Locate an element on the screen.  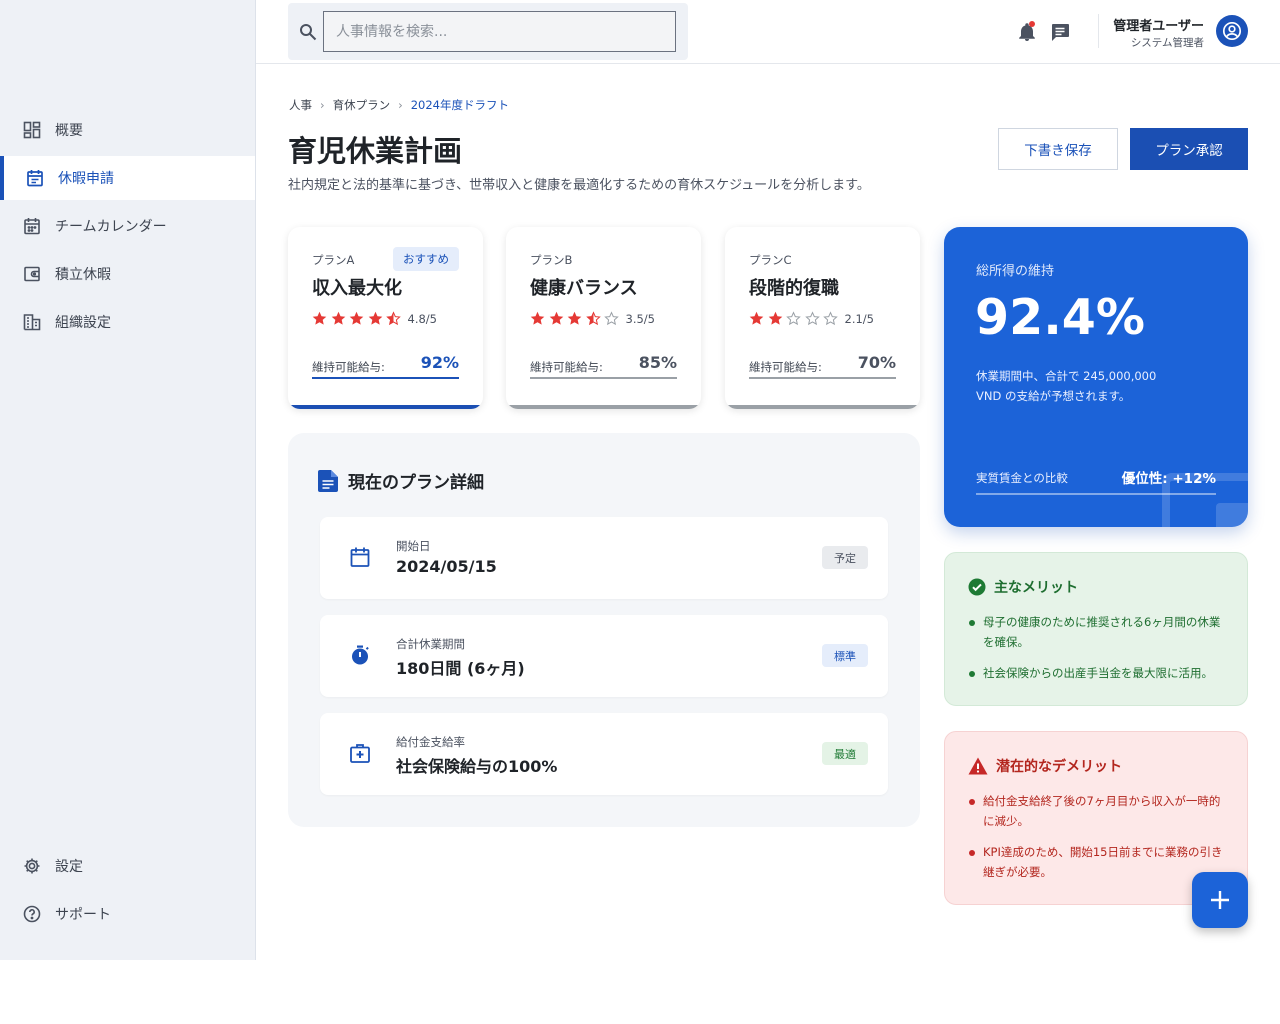
add-fab-button is located at coordinates (1220, 900).